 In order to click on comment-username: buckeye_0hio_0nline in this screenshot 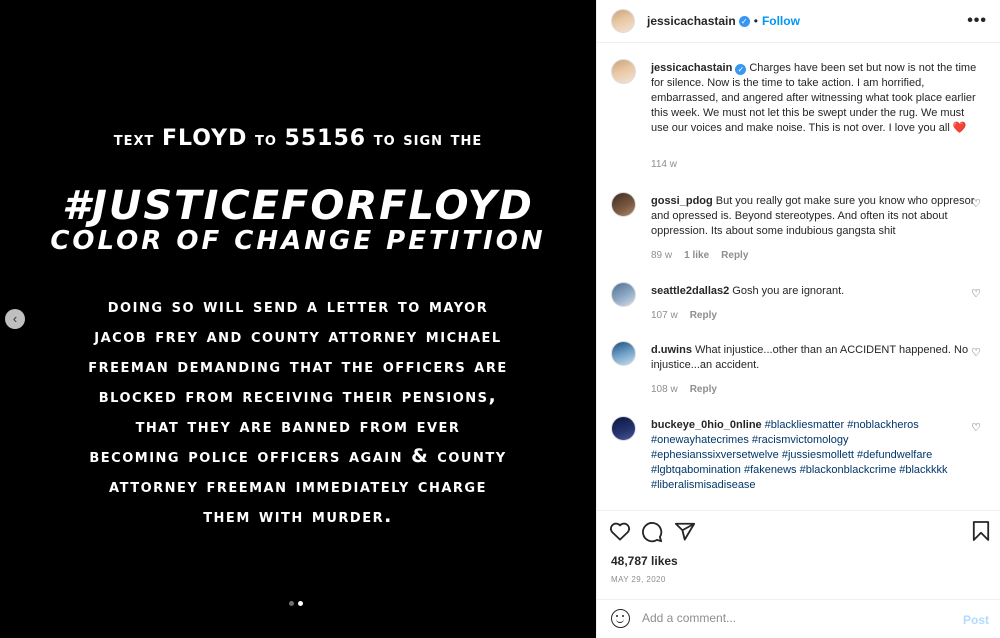, I will do `click(706, 425)`.